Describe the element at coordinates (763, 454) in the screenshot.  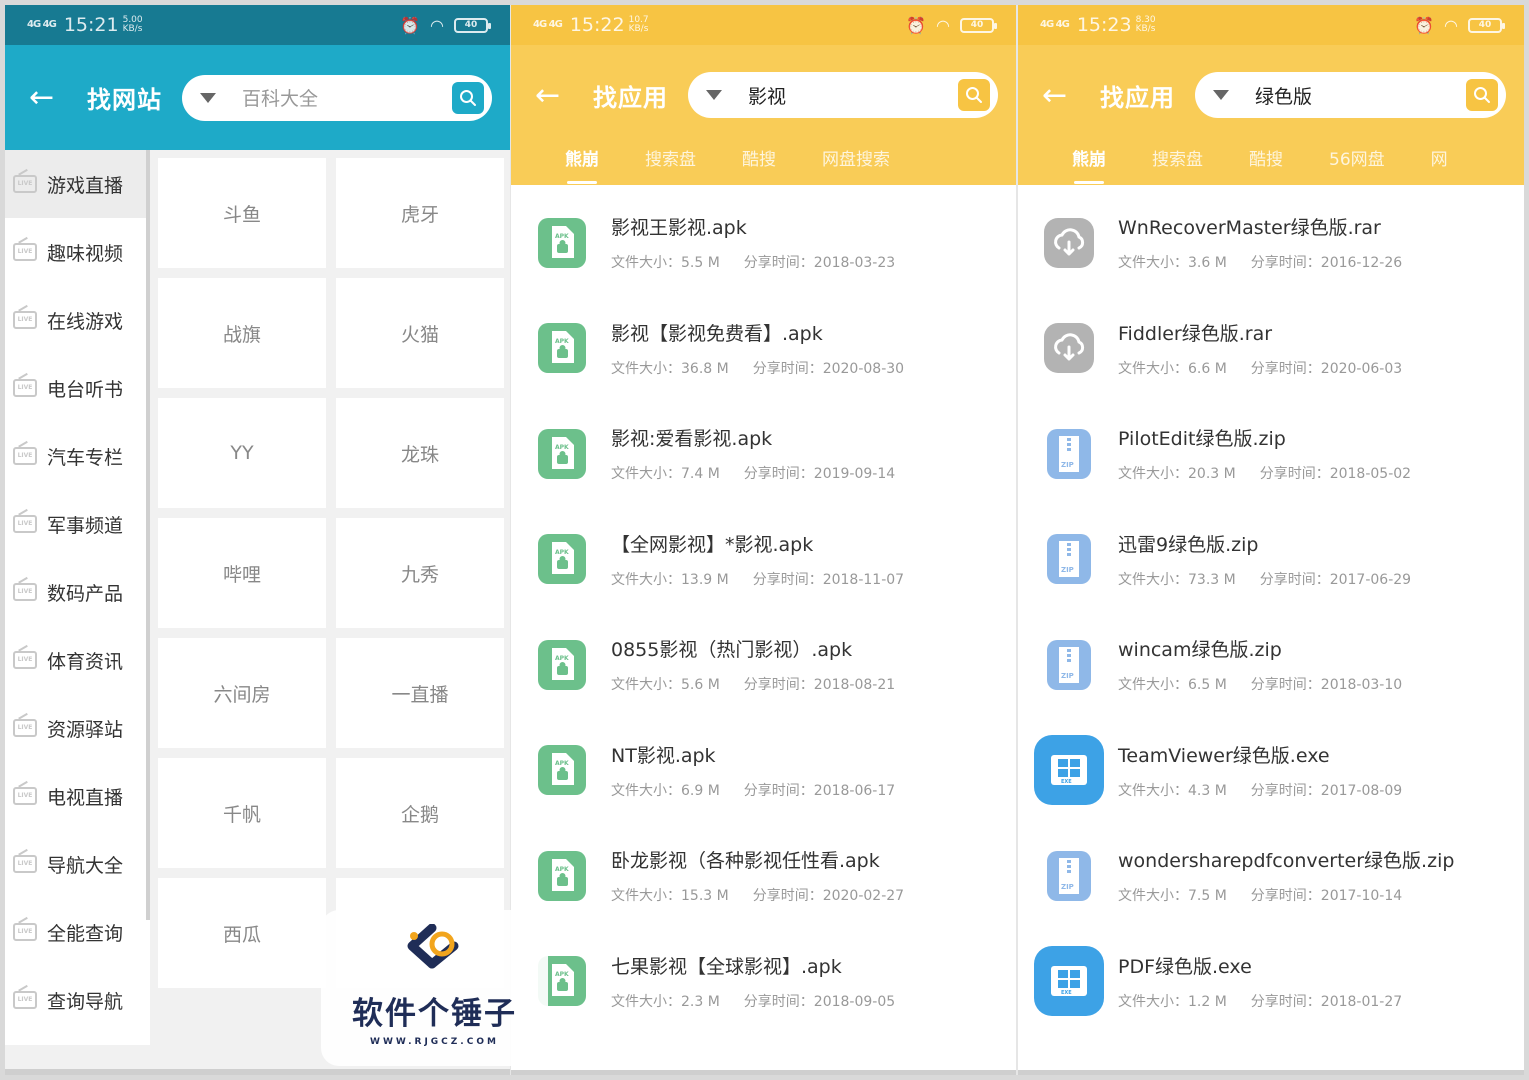
I see `file-list-item: APK 影视:爱看影视.apk 文件大小：7.4 M 分享时间：2019-09-14` at that location.